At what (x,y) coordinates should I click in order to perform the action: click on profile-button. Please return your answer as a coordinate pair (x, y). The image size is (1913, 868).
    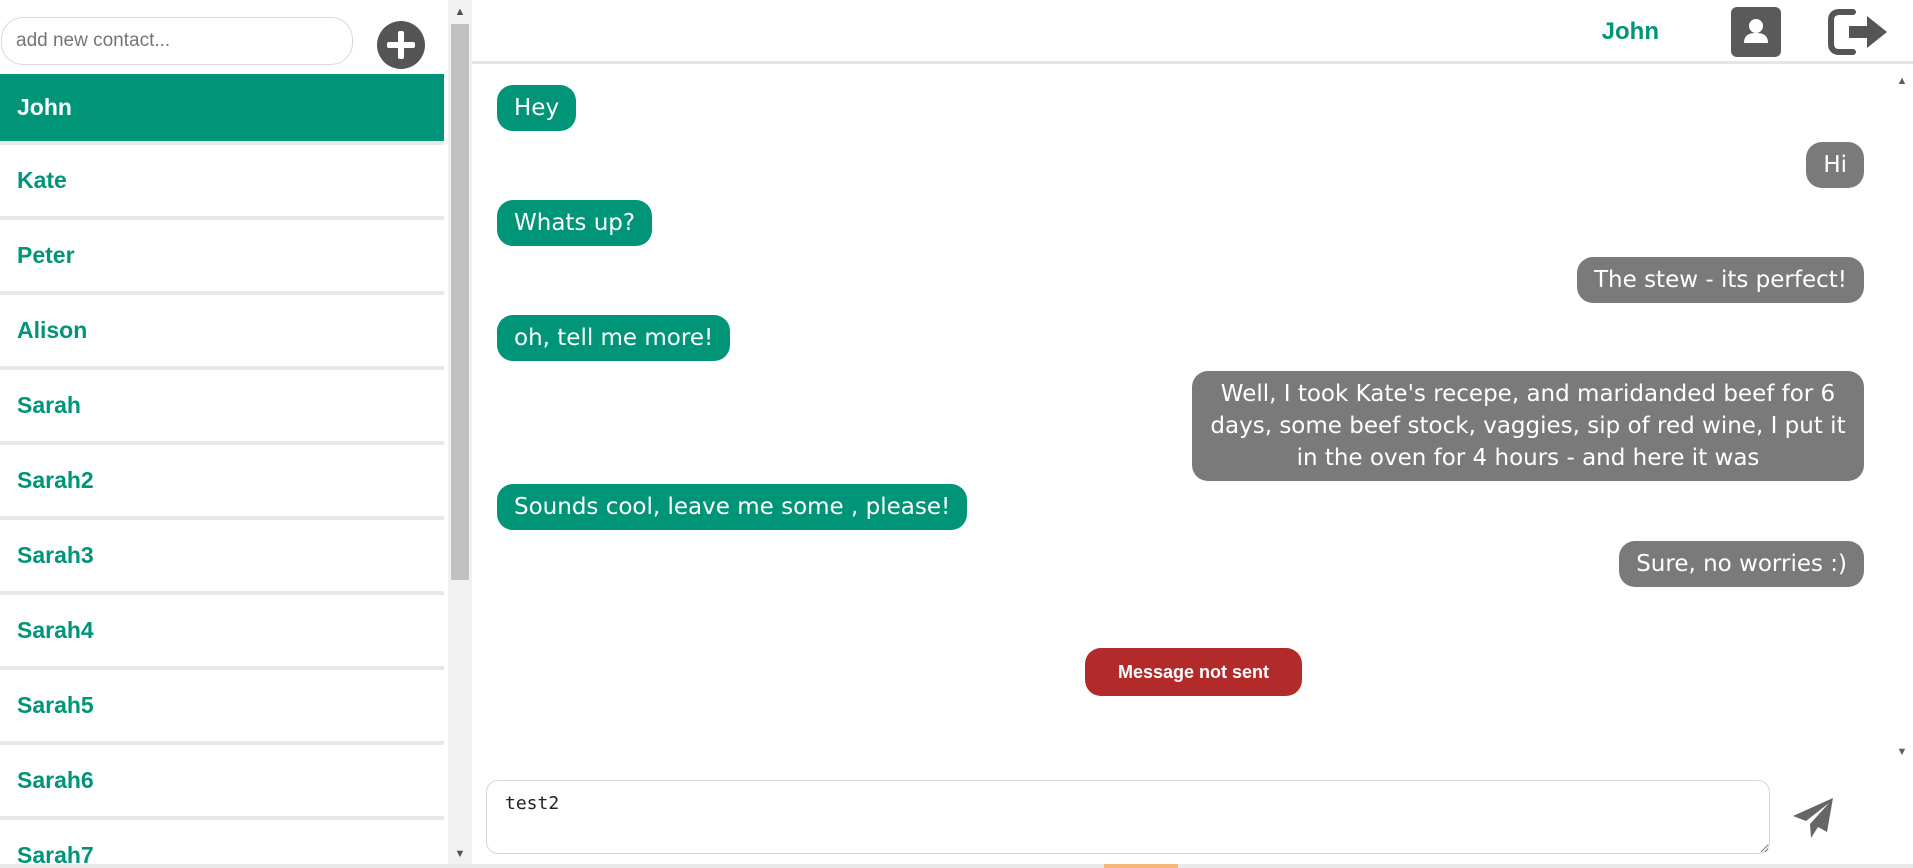
    Looking at the image, I should click on (1756, 32).